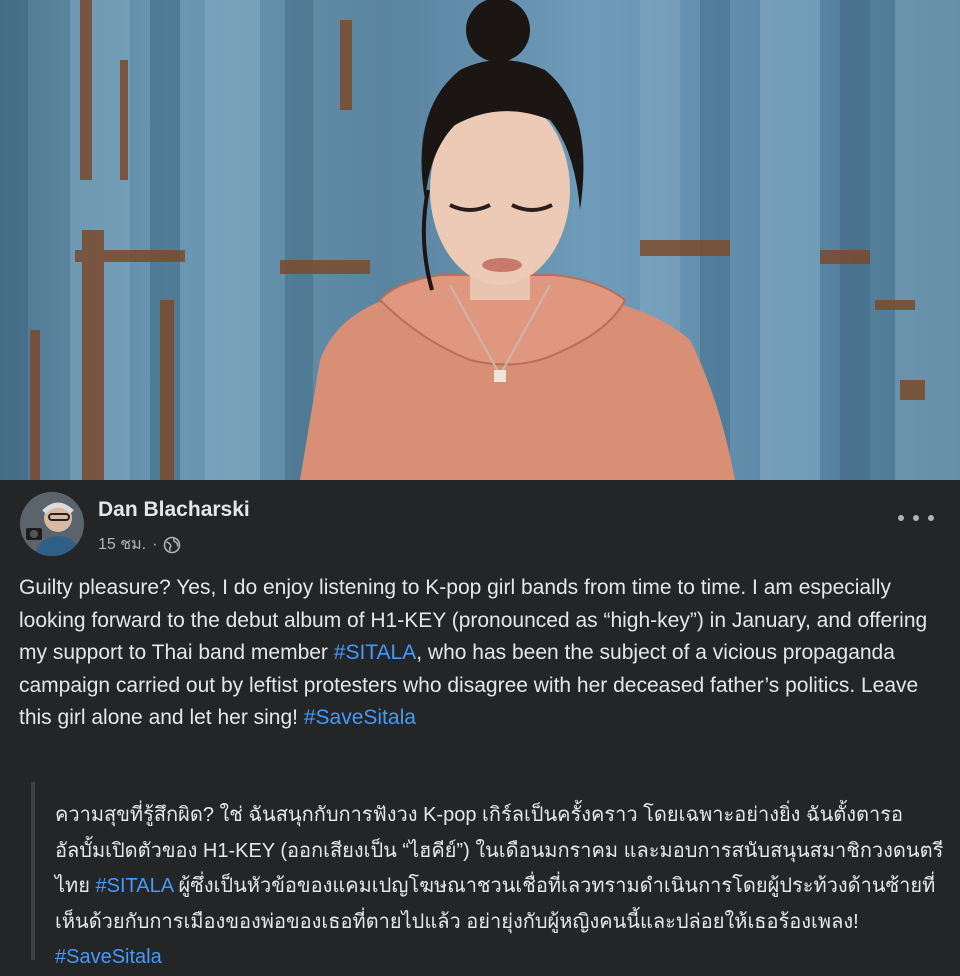  I want to click on hashtag-link-sitala: #SITALA, so click(375, 652).